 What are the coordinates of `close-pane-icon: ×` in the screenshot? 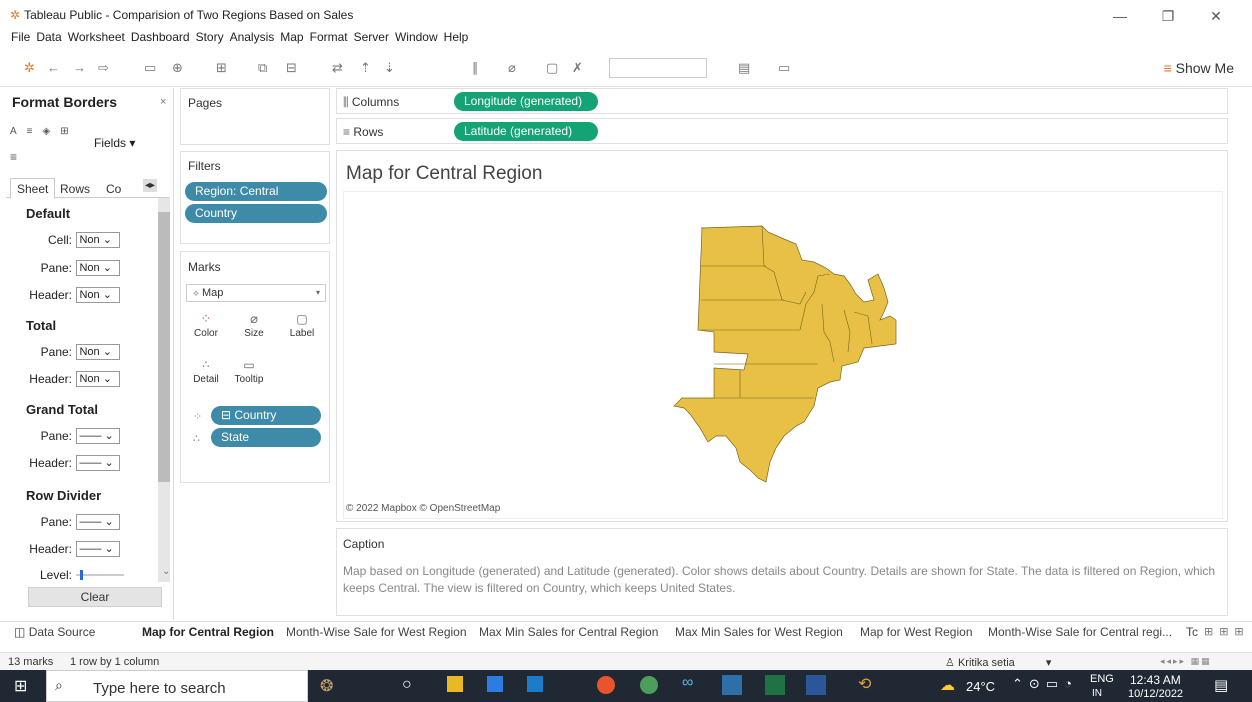 It's located at (163, 102).